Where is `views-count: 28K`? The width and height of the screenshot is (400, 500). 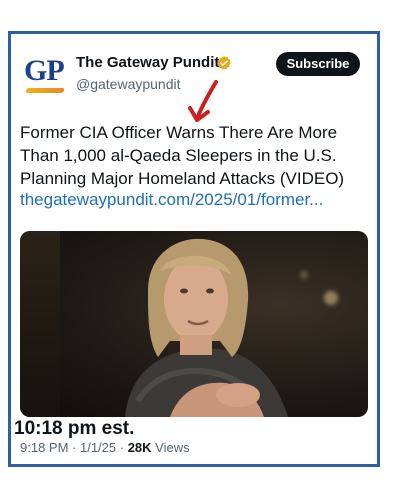 views-count: 28K is located at coordinates (139, 447).